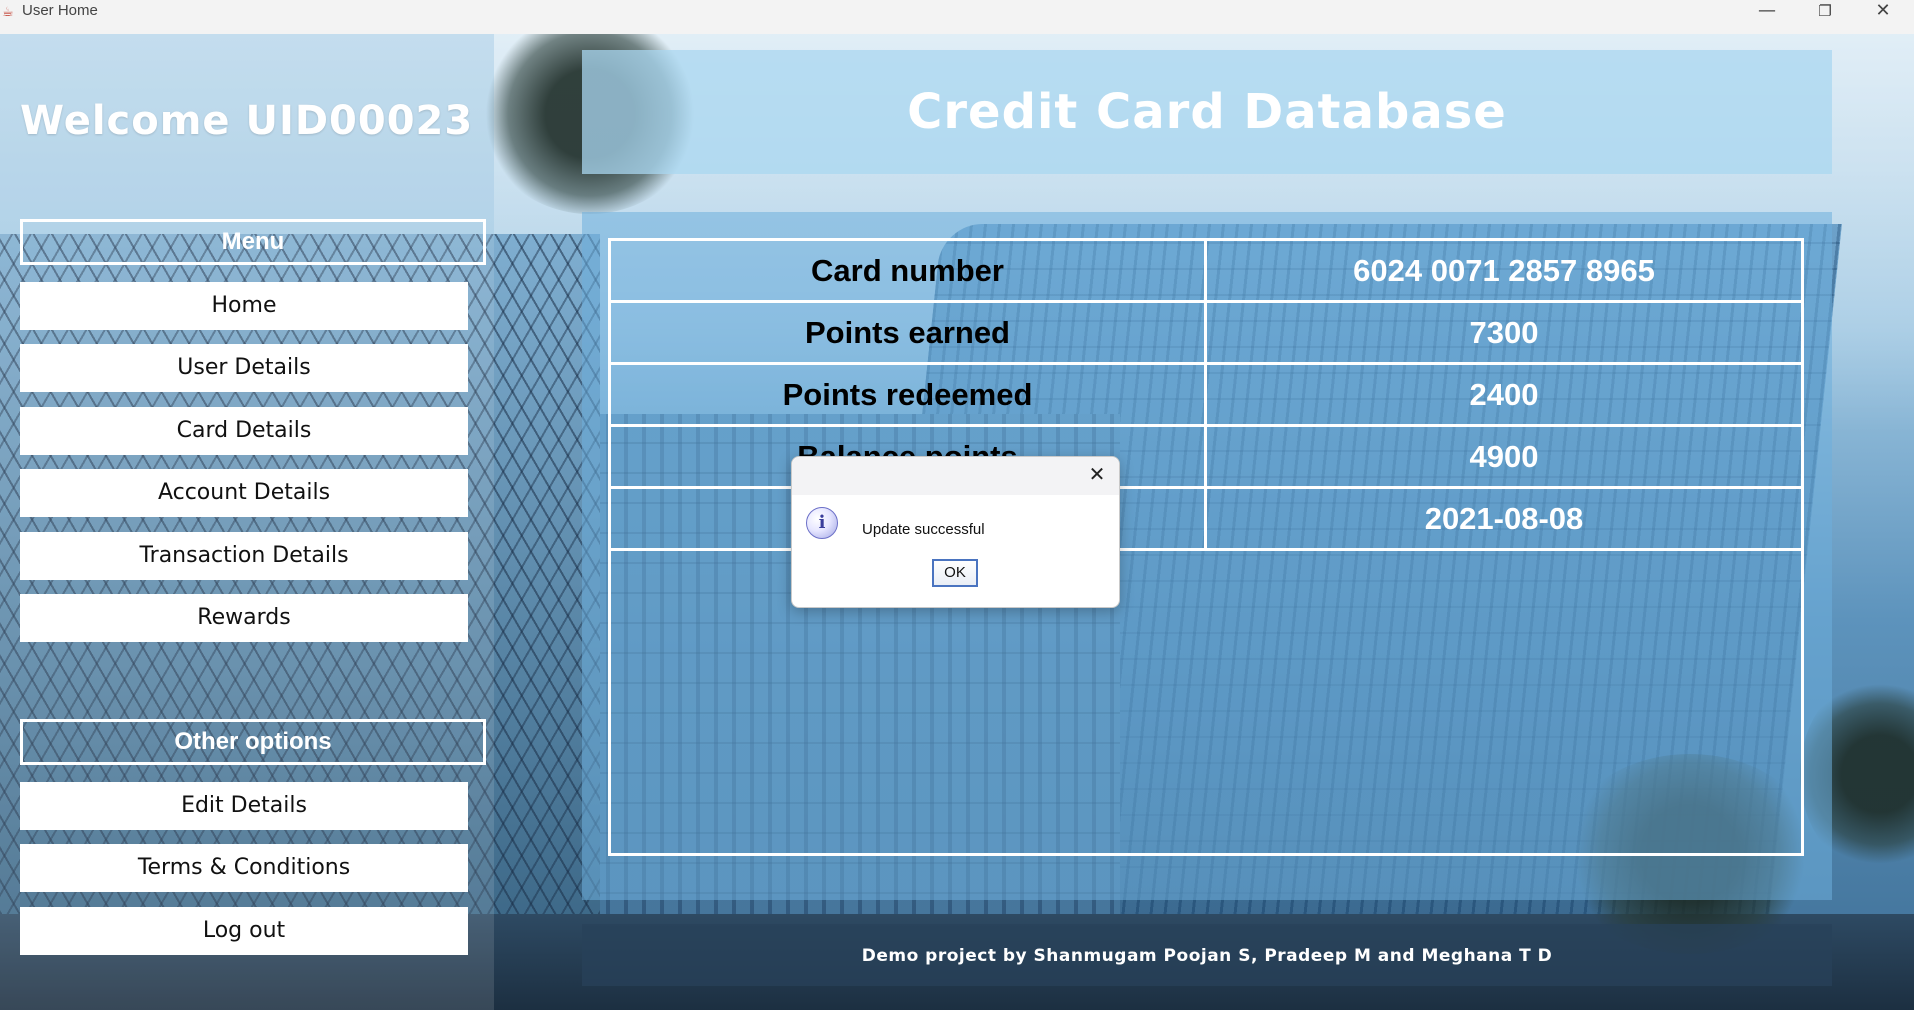  I want to click on table-row: Points redeemed 2400, so click(1206, 396).